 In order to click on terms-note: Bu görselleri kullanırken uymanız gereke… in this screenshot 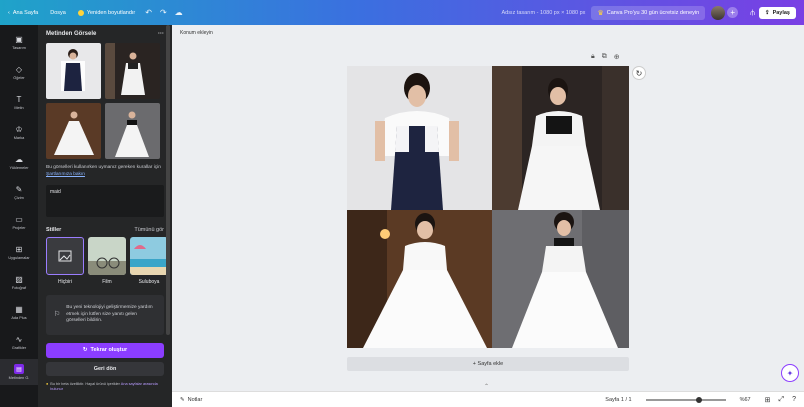, I will do `click(105, 169)`.